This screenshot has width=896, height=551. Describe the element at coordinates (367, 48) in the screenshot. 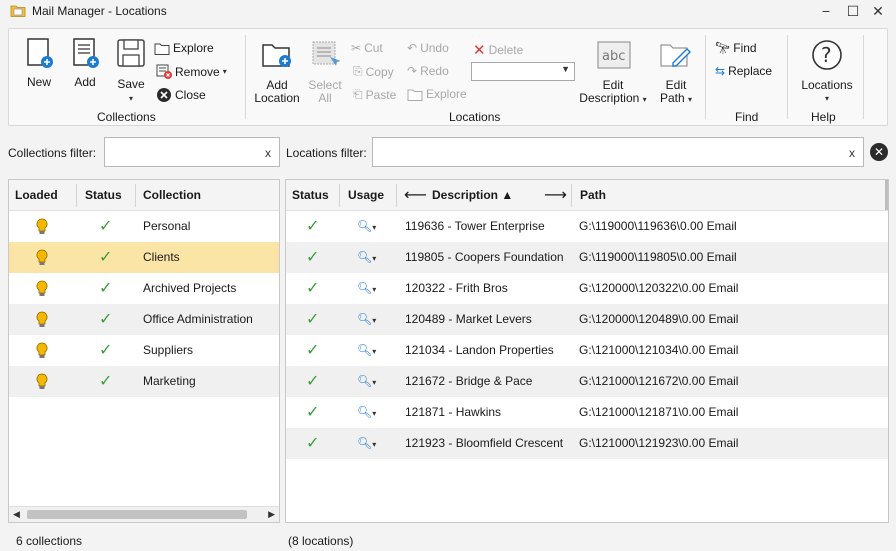

I see `cut-button: ✂ Cut` at that location.